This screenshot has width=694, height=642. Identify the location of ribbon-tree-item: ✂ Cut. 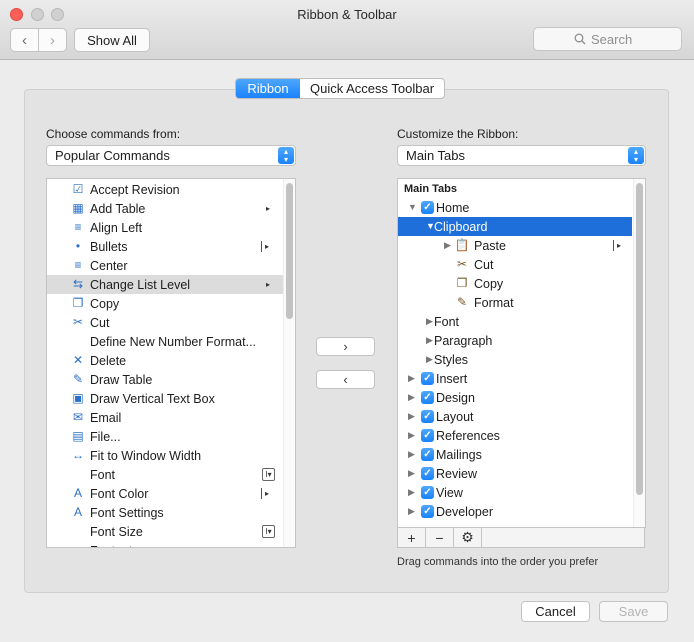
(515, 264).